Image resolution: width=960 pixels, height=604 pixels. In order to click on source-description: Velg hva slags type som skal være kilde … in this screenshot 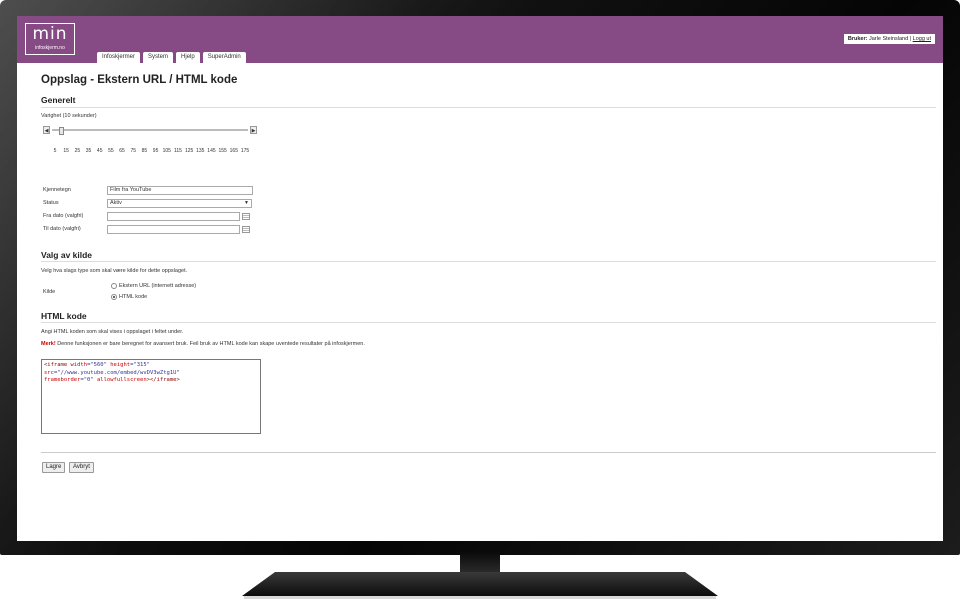, I will do `click(114, 271)`.